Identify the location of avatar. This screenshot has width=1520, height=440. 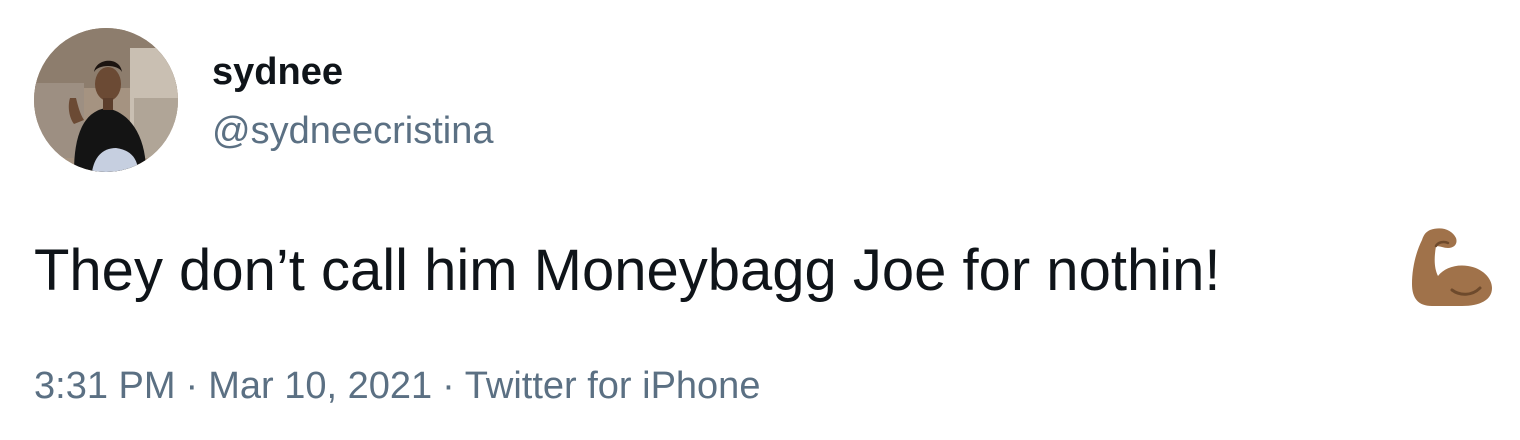
(106, 100).